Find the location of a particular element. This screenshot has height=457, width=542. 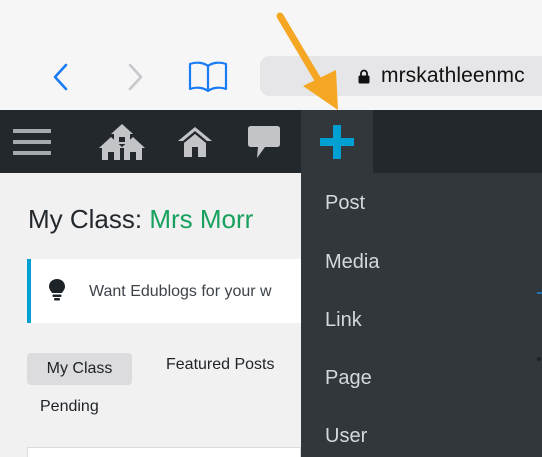

plus-icon is located at coordinates (337, 141).